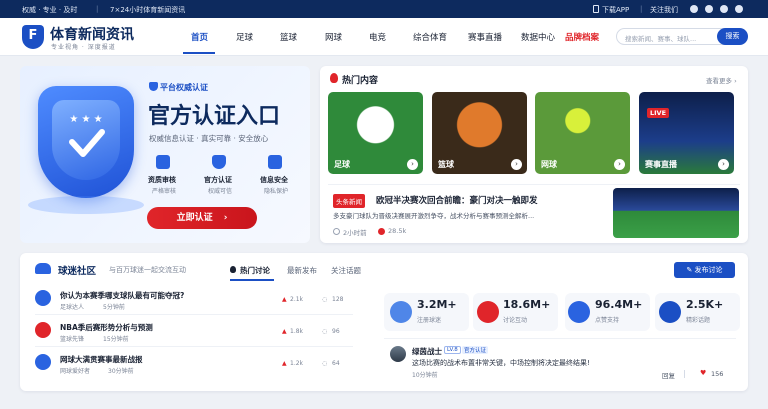 The image size is (768, 409). Describe the element at coordinates (427, 351) in the screenshot. I see `comment-user: 绿茵战士` at that location.